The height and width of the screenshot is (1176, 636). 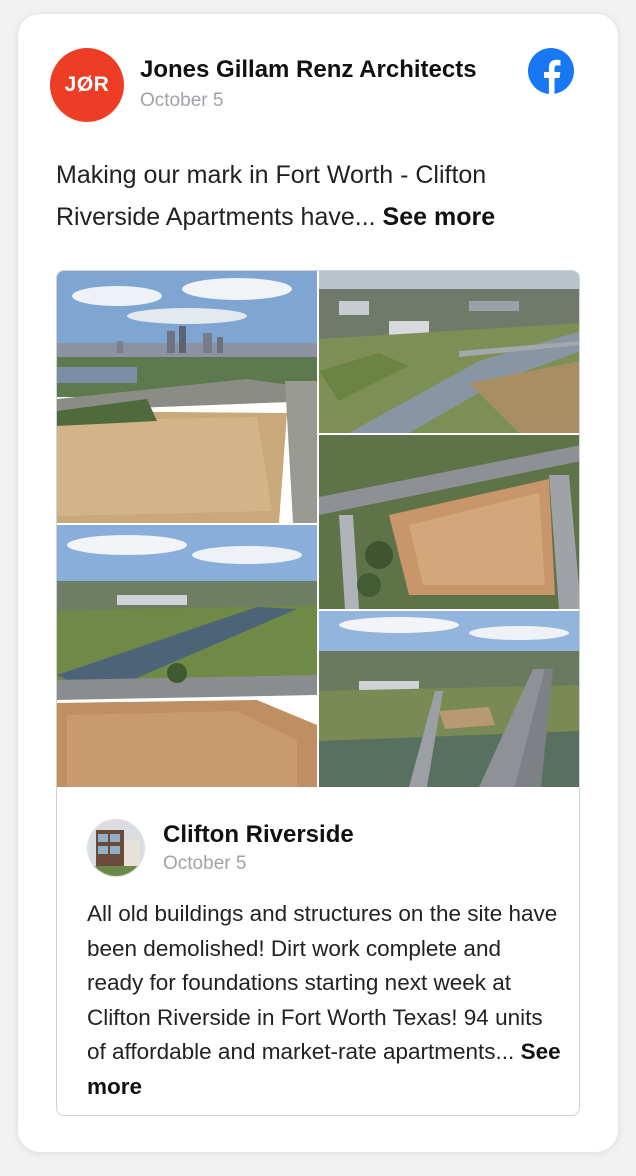 What do you see at coordinates (439, 217) in the screenshot?
I see `see-more-link: See more` at bounding box center [439, 217].